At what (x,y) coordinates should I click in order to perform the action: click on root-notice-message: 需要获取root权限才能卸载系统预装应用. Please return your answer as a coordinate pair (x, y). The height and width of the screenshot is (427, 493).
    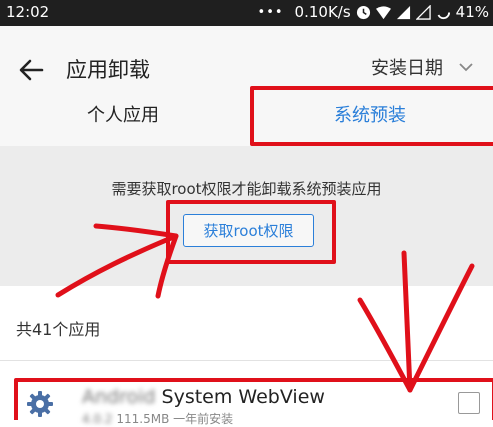
    Looking at the image, I should click on (246, 189).